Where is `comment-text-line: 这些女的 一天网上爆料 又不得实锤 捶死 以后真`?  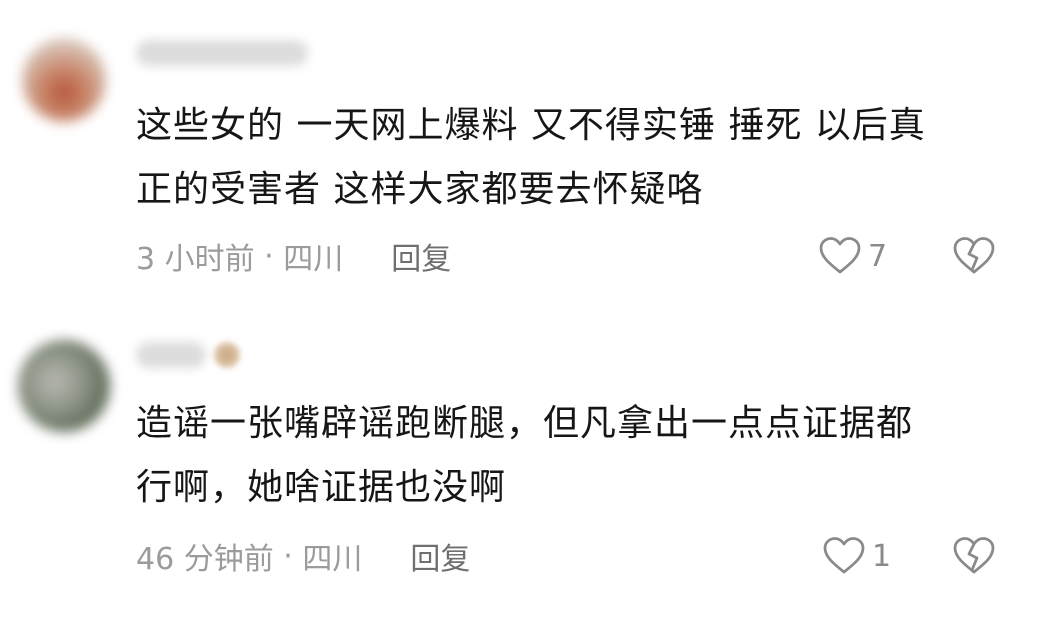
comment-text-line: 这些女的 一天网上爆料 又不得实锤 捶死 以后真 is located at coordinates (531, 125).